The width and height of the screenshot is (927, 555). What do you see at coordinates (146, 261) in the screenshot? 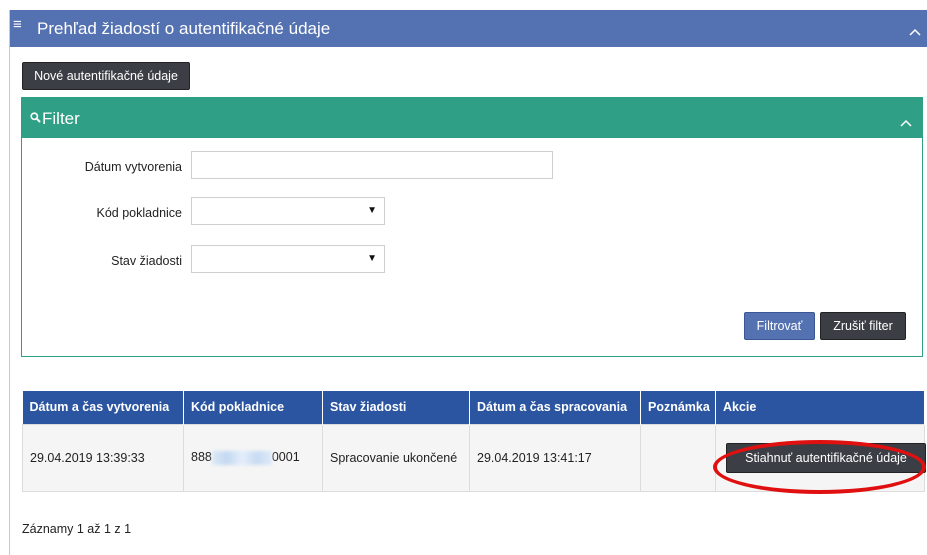
I see `request-status-label: Stav žiadosti` at bounding box center [146, 261].